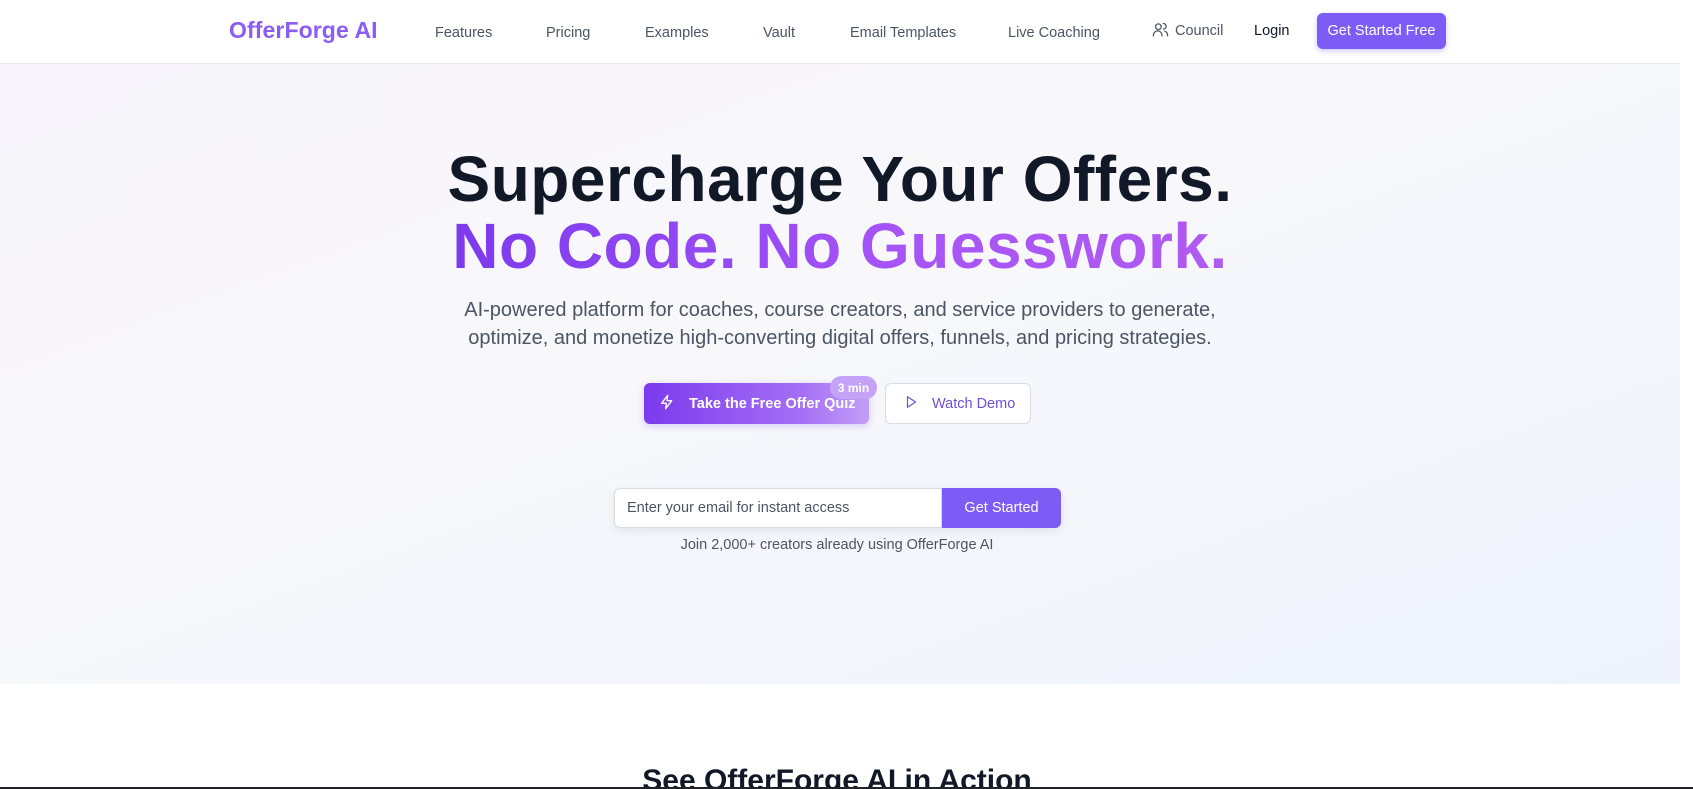 This screenshot has height=789, width=1693. I want to click on users-icon, so click(1160, 31).